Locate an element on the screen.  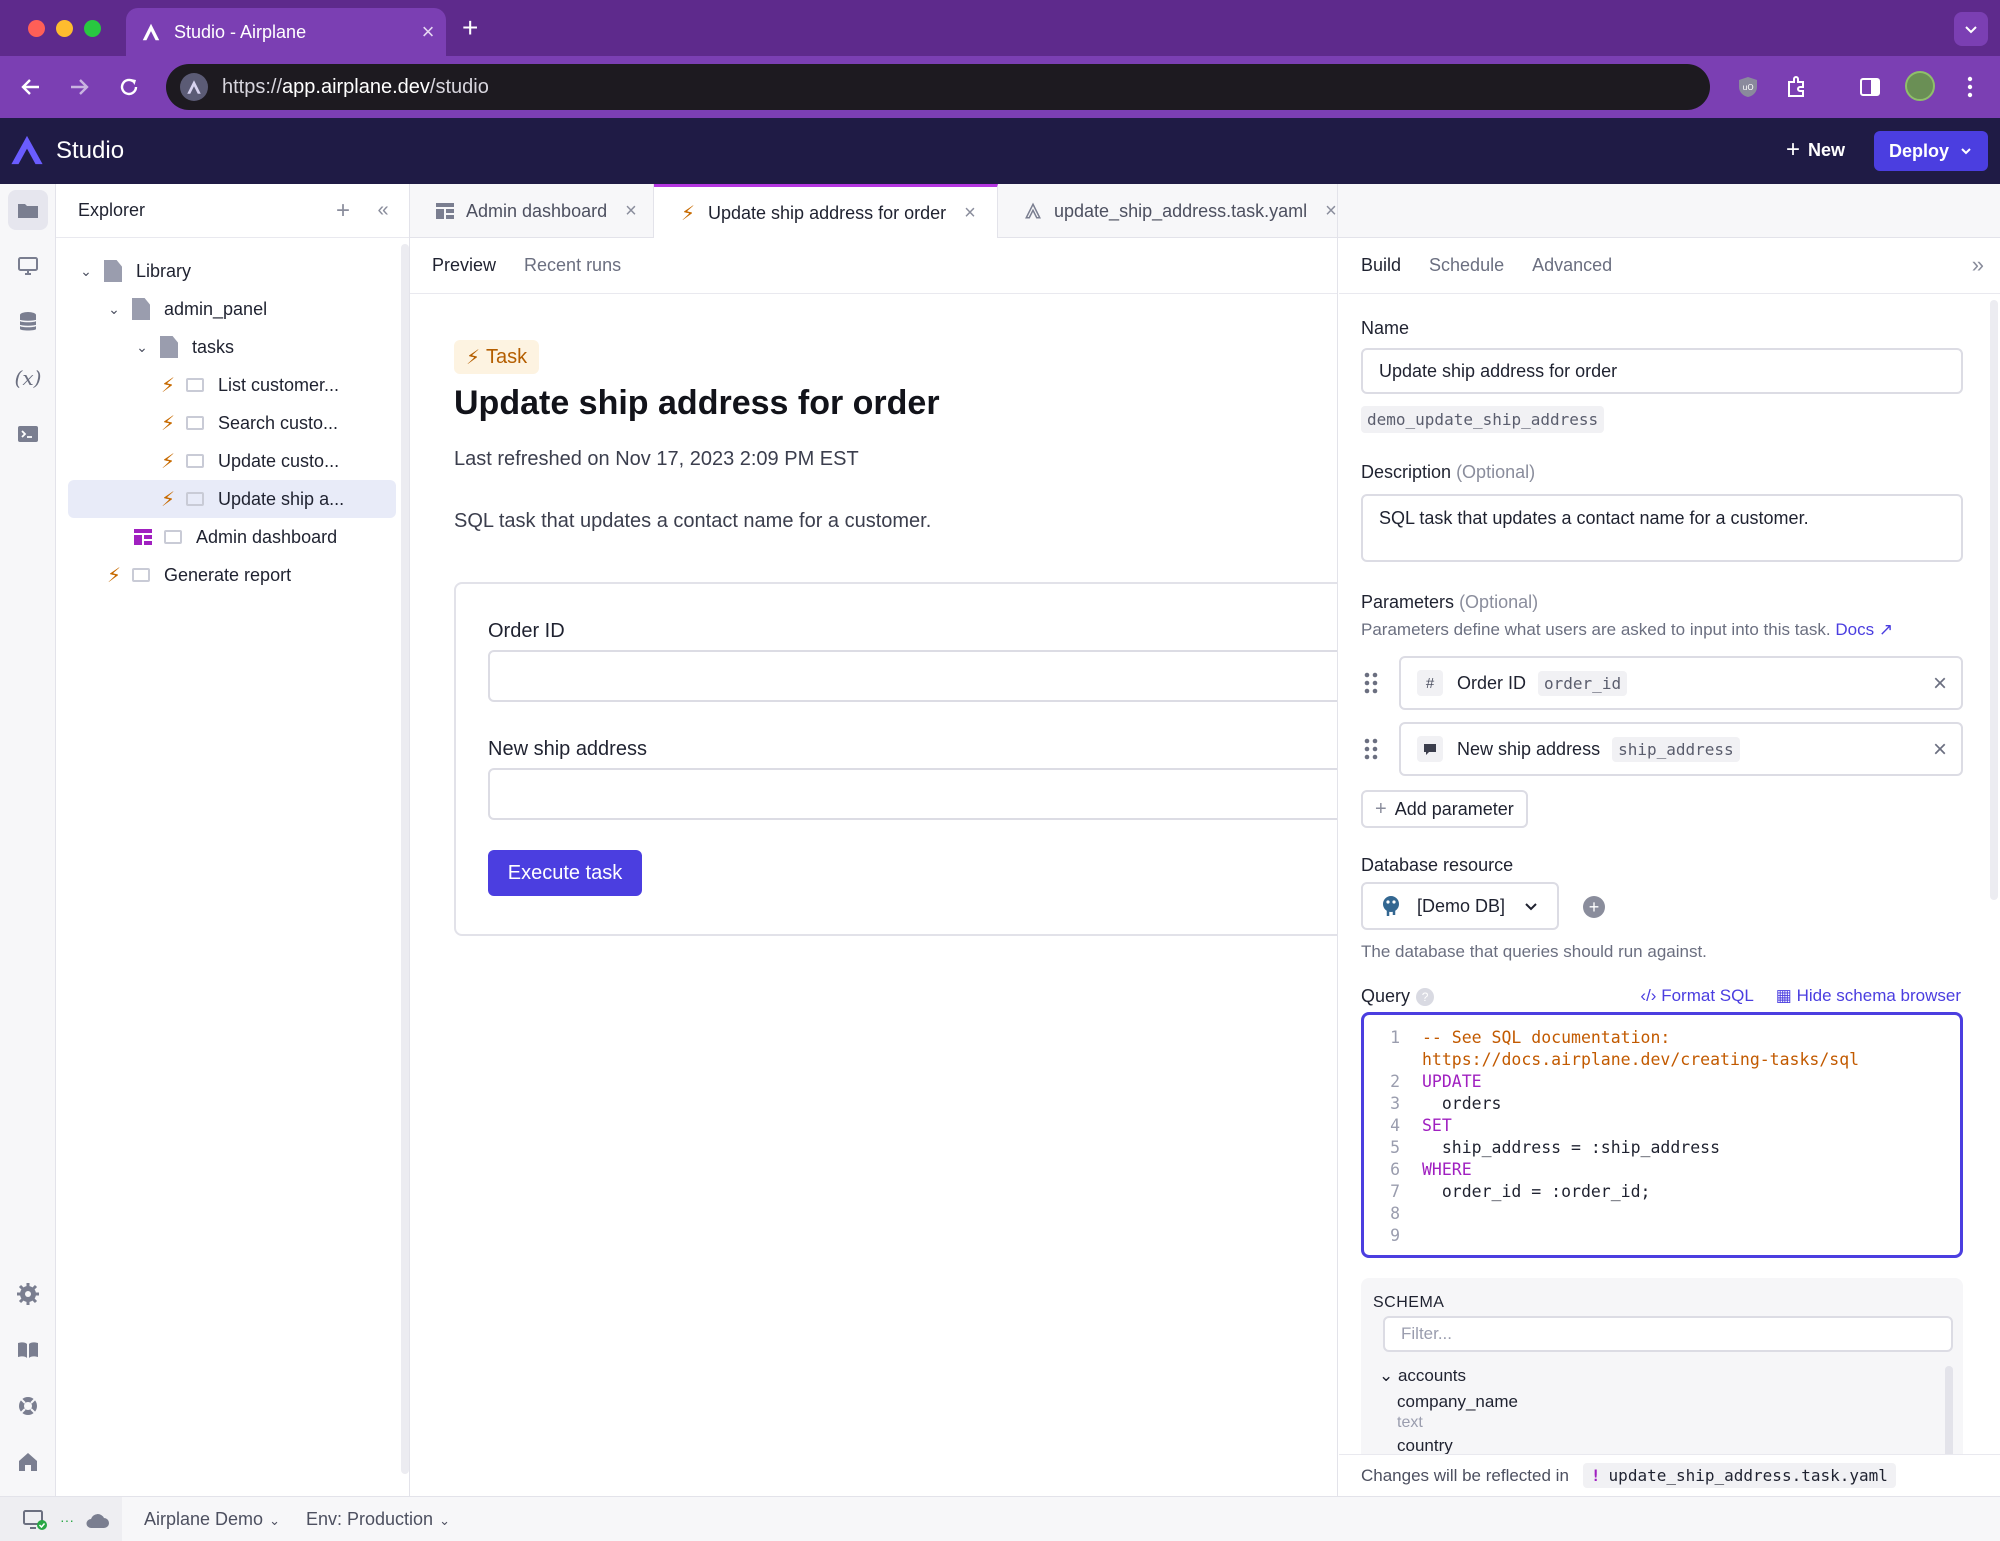
site-info-icon is located at coordinates (194, 87).